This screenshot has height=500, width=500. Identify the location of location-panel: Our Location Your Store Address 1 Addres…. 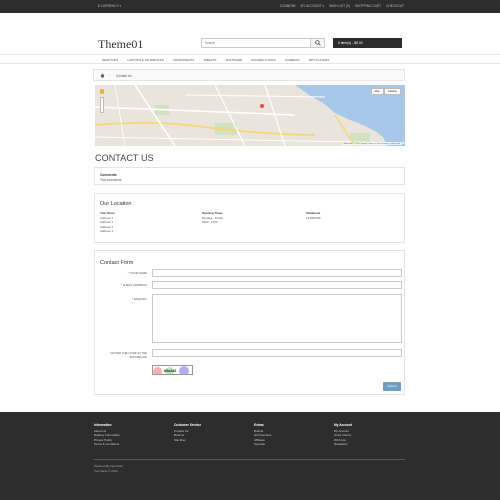
(249, 218).